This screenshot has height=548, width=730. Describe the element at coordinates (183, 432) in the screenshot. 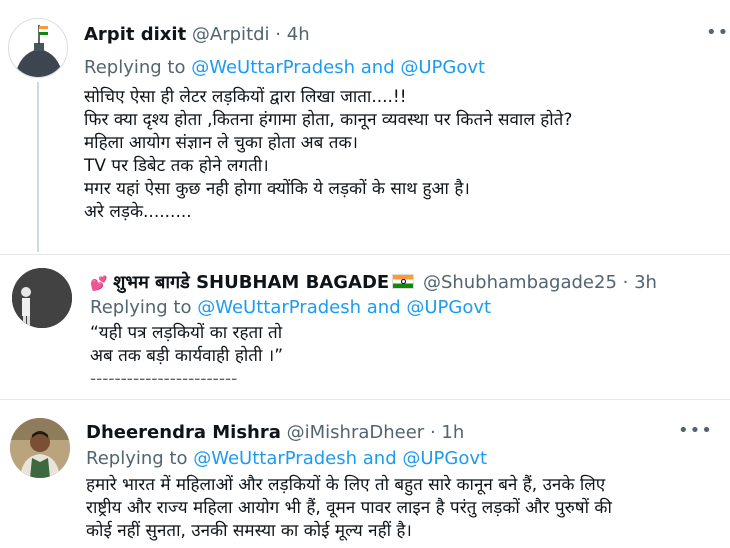

I see `display-name: Dheerendra Mishra` at that location.